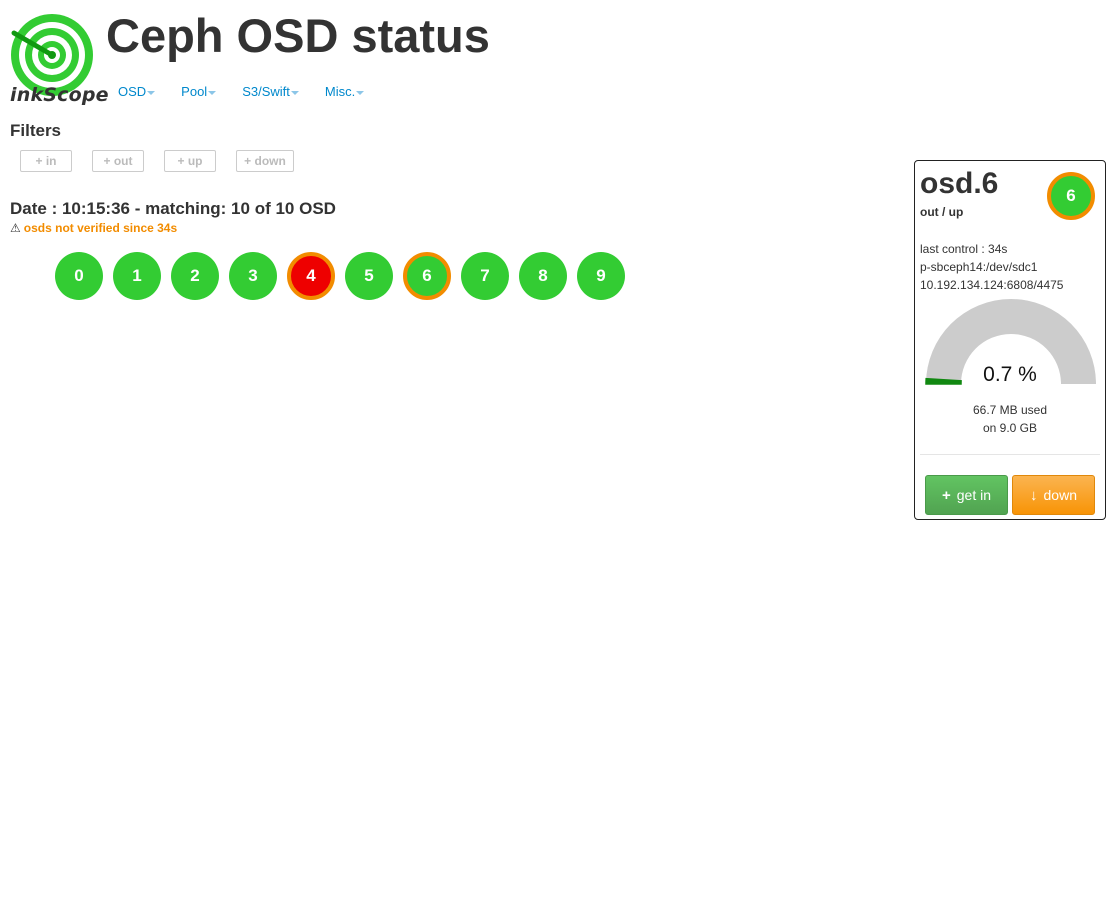 This screenshot has height=910, width=1116. I want to click on osd-circle-6: 6, so click(427, 276).